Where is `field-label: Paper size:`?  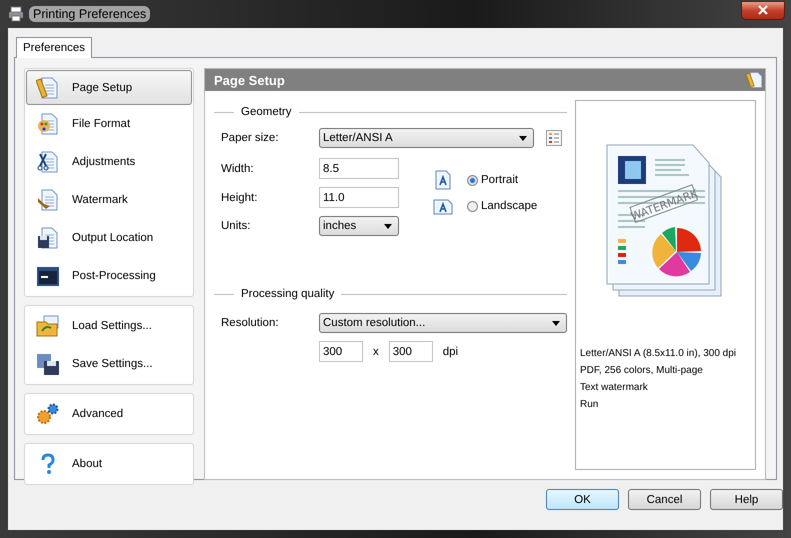 field-label: Paper size: is located at coordinates (250, 138).